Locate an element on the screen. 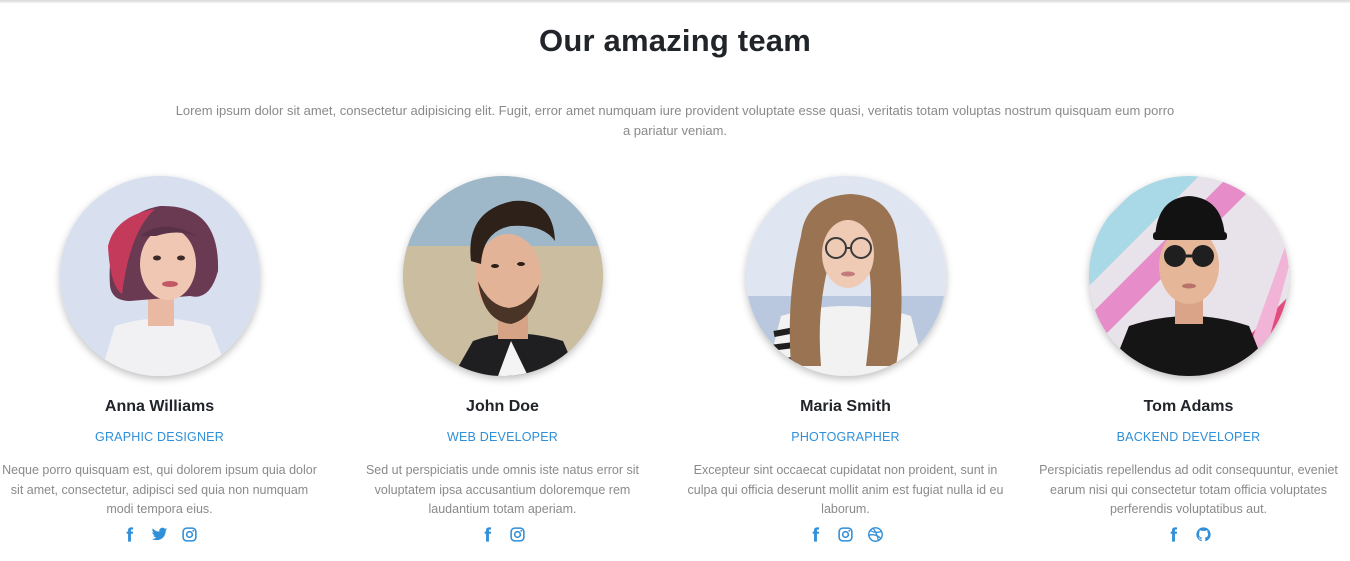  member-role: WEB DEVELOPER is located at coordinates (502, 437).